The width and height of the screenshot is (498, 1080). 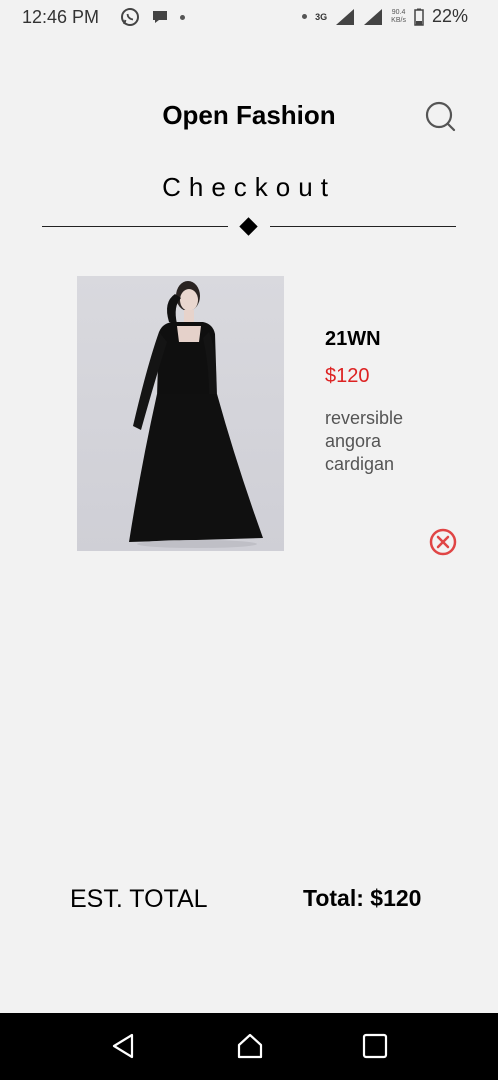 I want to click on net-speed-unit: KB/s, so click(x=398, y=20).